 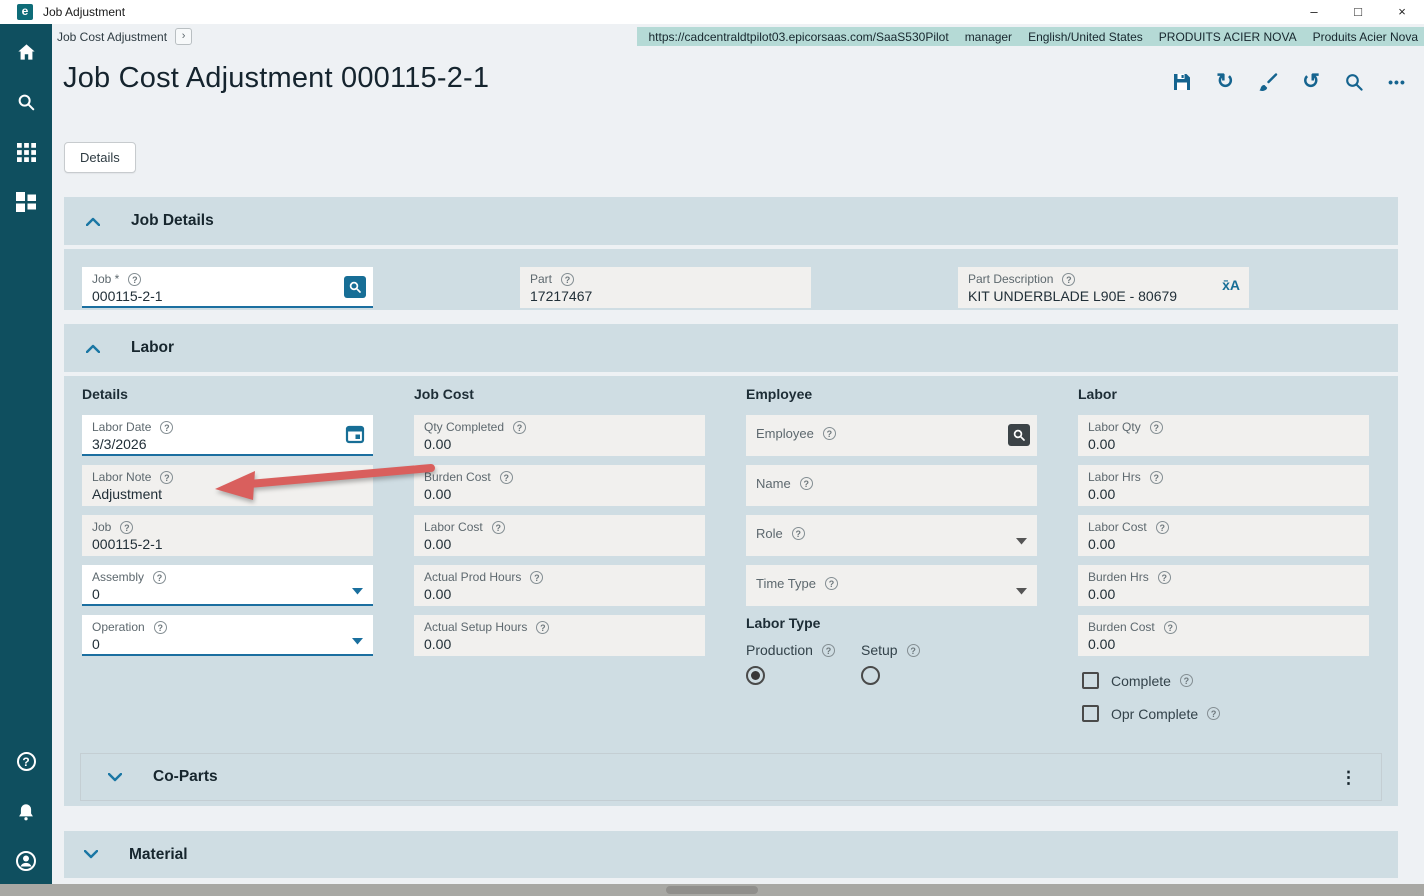 What do you see at coordinates (665, 287) in the screenshot?
I see `part-field: Part? 17217467` at bounding box center [665, 287].